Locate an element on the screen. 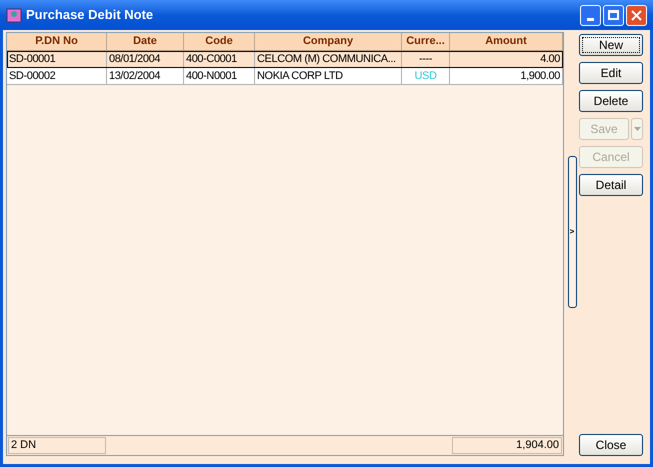  action-button: Detail is located at coordinates (611, 185).